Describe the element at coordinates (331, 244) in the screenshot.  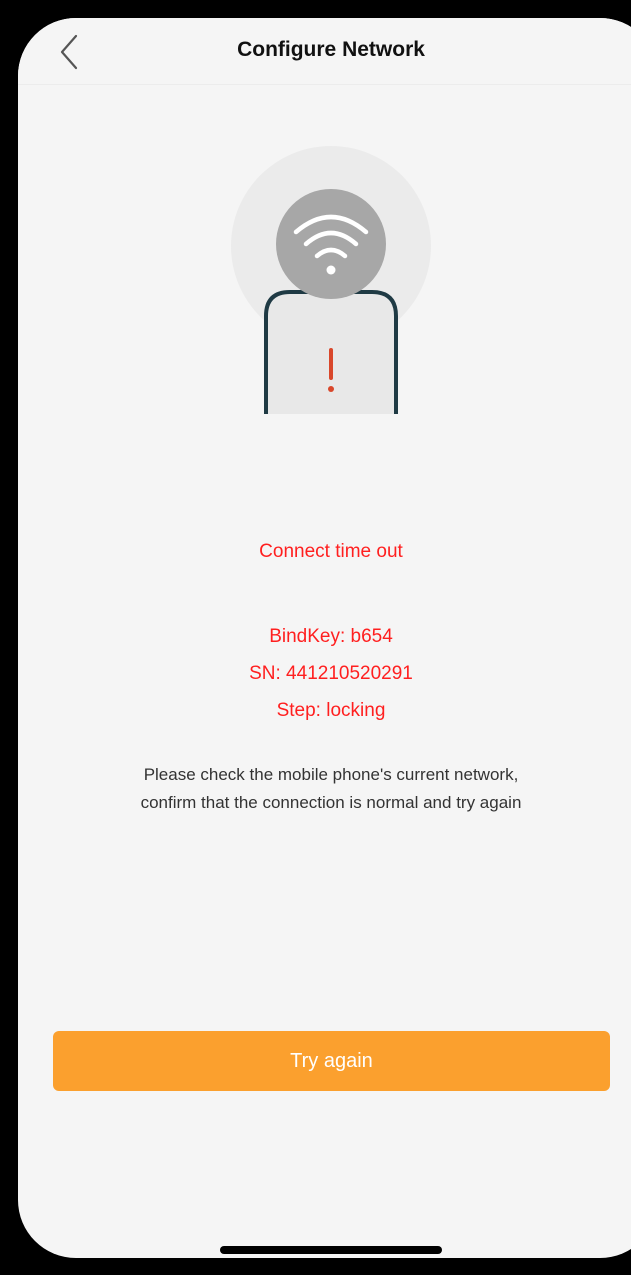
I see `wifi-icon` at that location.